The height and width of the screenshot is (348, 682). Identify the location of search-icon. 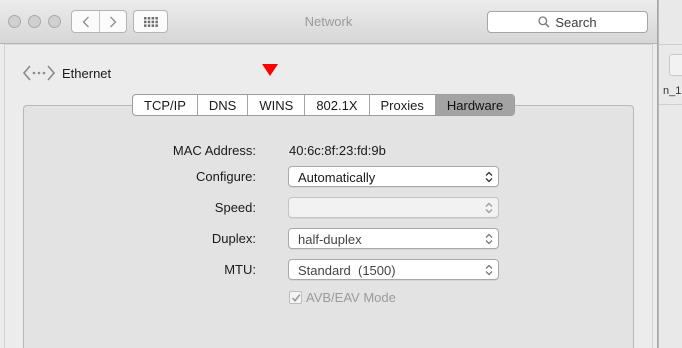
(544, 22).